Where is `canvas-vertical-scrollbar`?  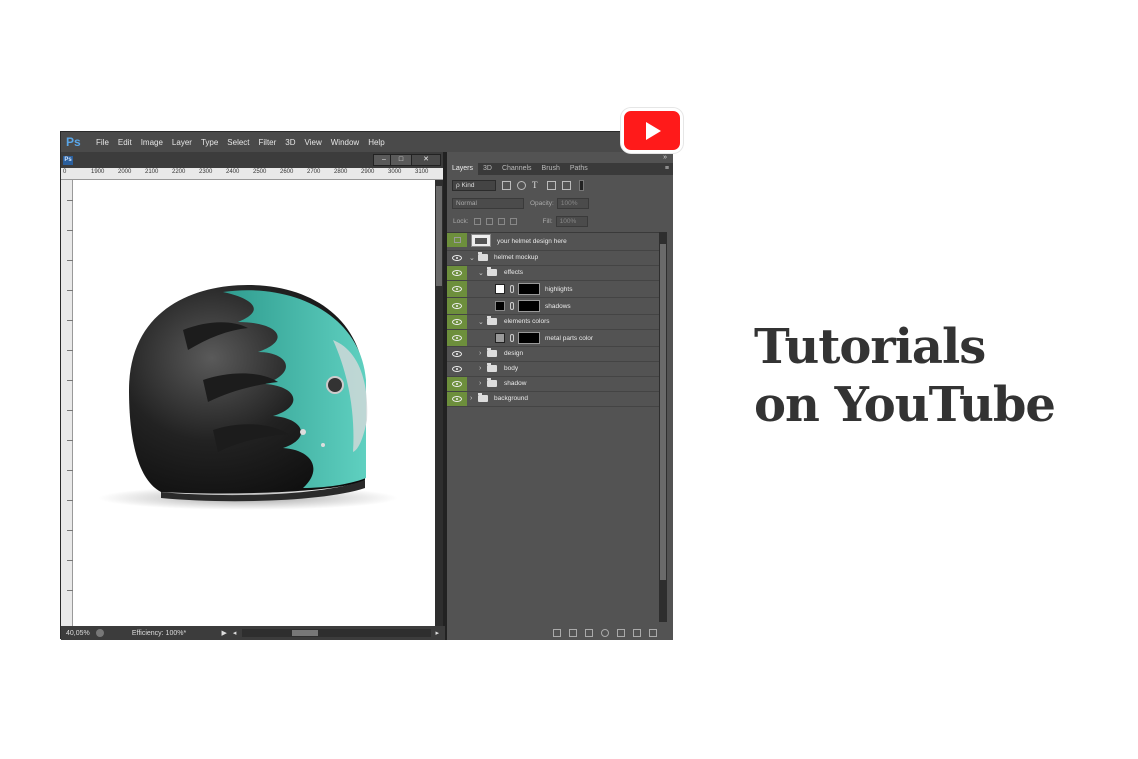
canvas-vertical-scrollbar is located at coordinates (439, 403).